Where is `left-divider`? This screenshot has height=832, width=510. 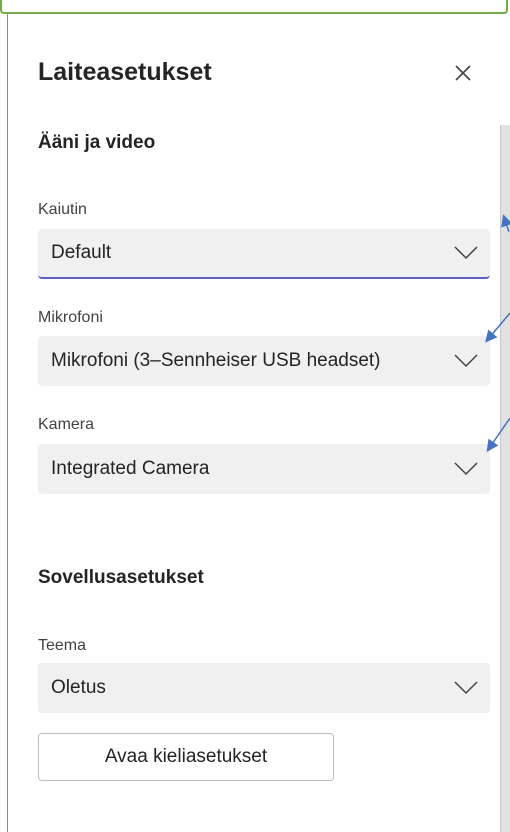
left-divider is located at coordinates (7, 423).